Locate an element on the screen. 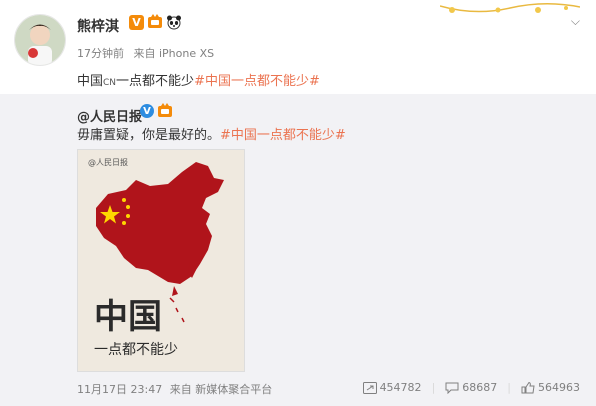  repost-icon is located at coordinates (369, 387).